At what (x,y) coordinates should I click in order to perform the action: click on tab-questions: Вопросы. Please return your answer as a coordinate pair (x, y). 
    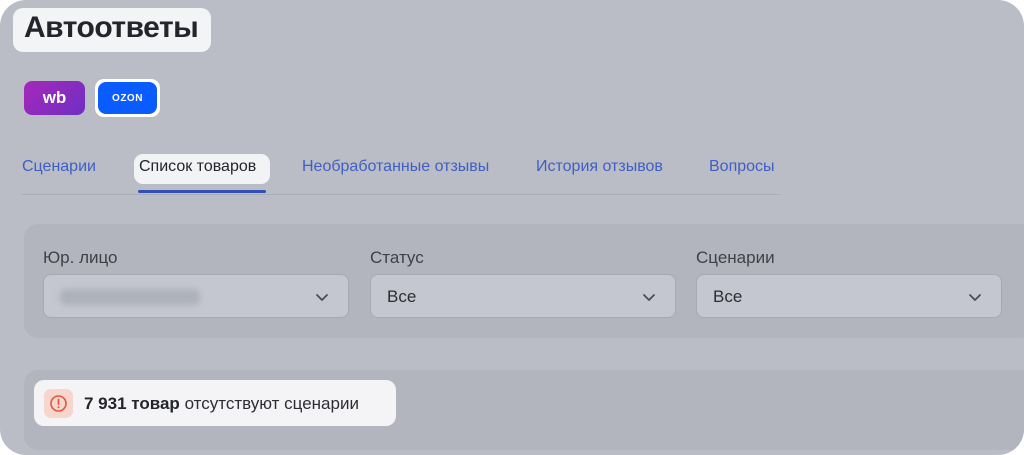
    Looking at the image, I should click on (742, 167).